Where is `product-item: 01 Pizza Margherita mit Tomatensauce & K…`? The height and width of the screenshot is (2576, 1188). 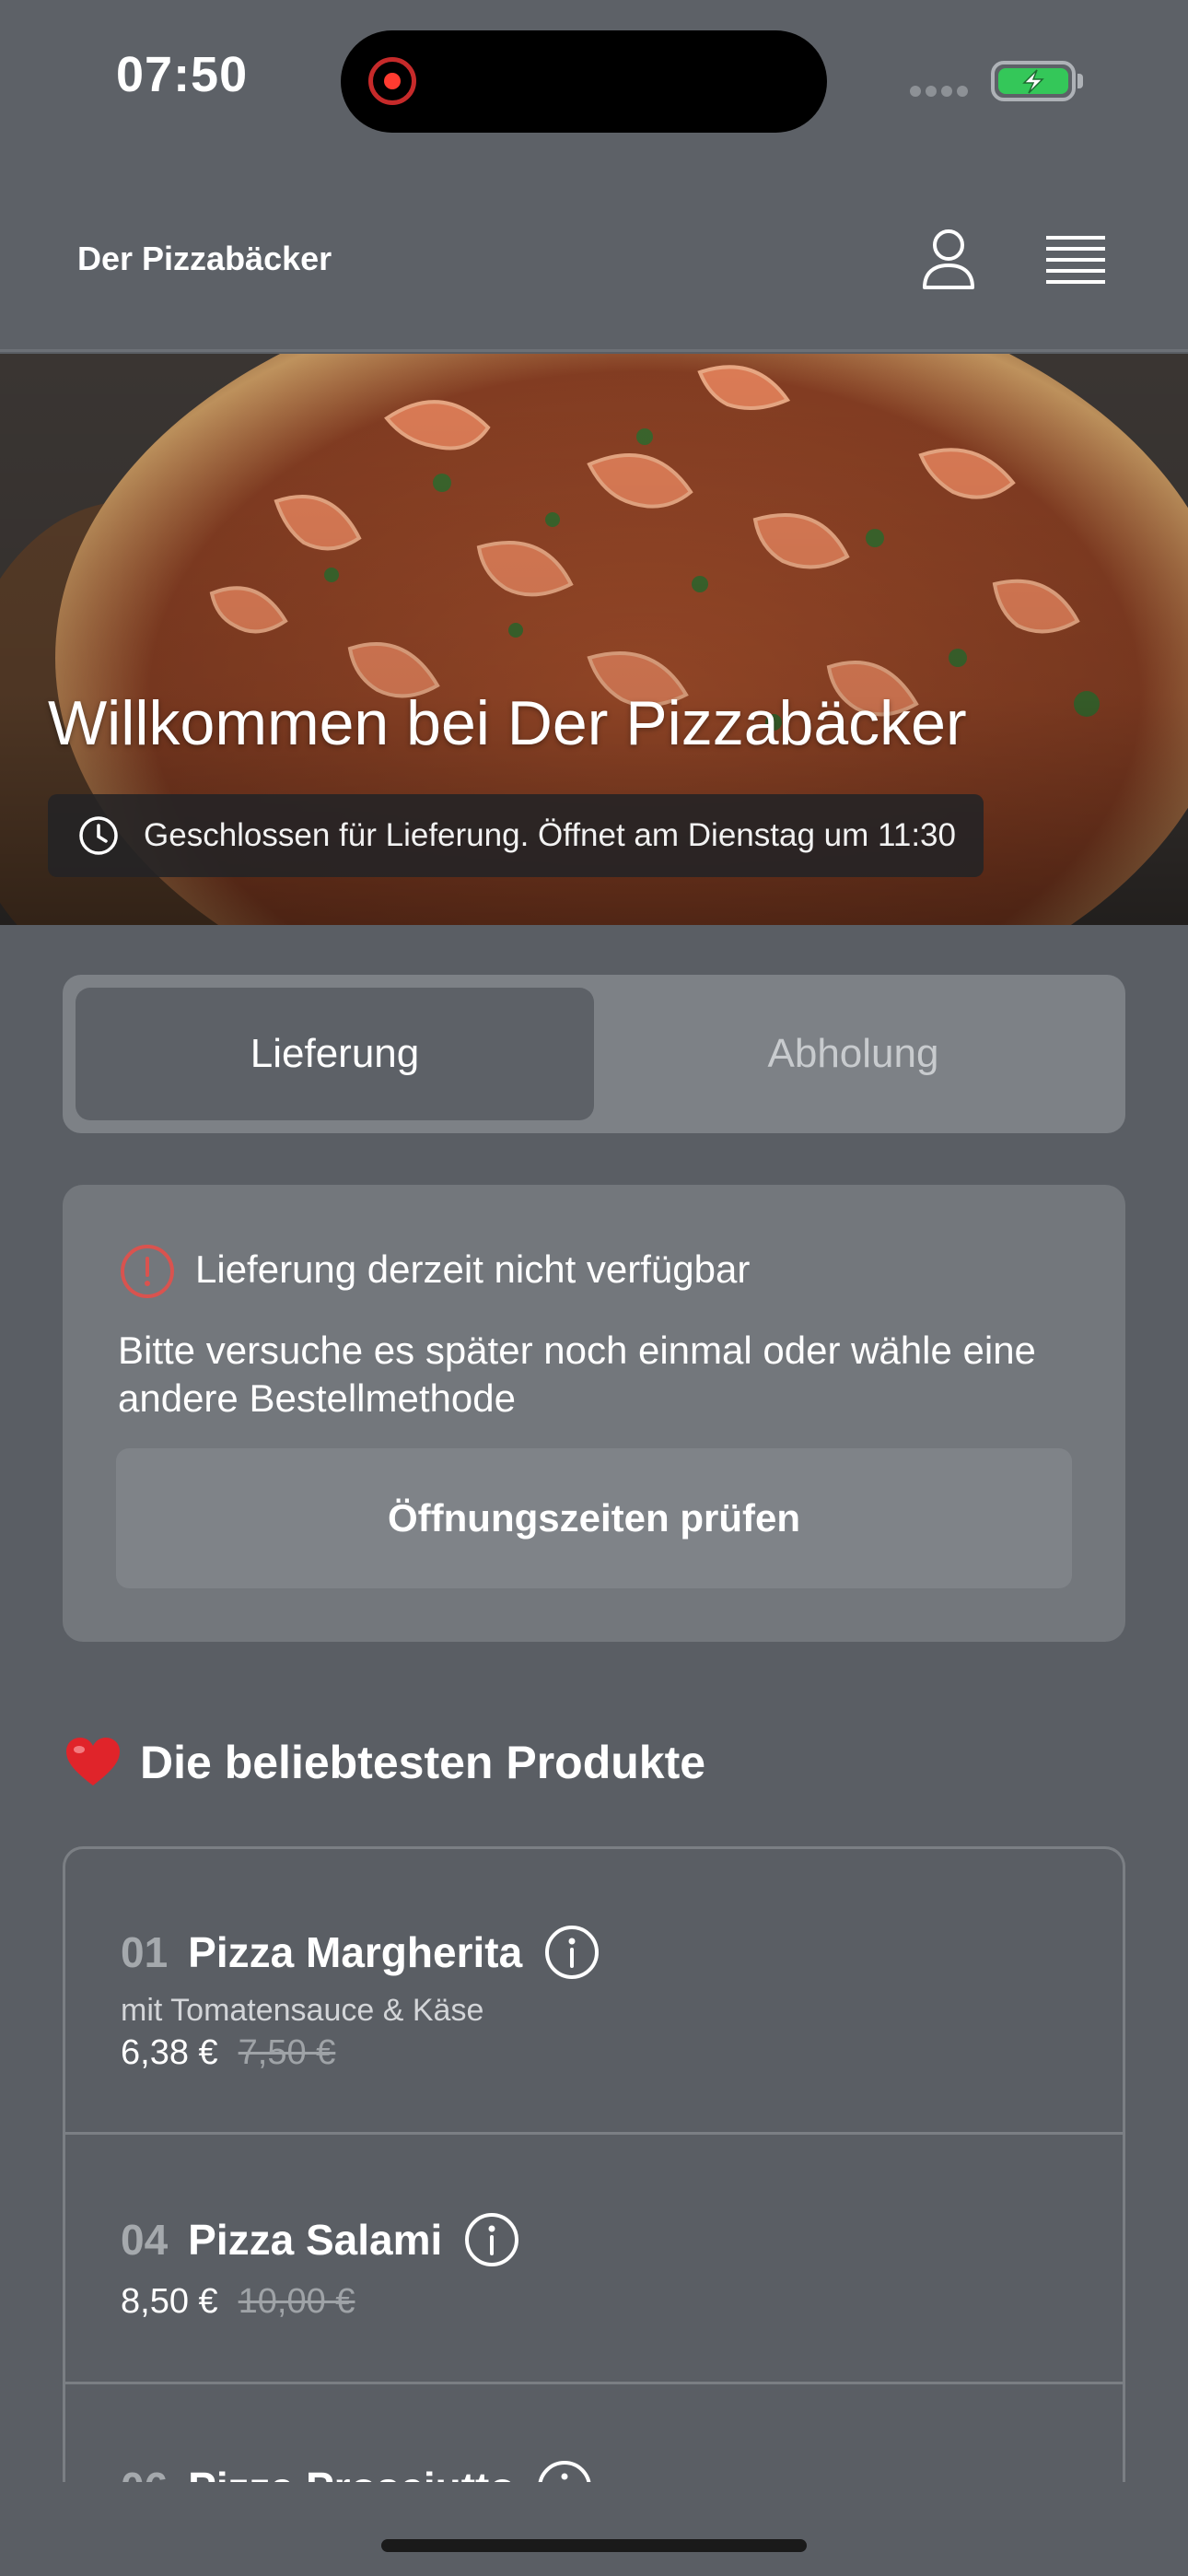
product-item: 01 Pizza Margherita mit Tomatensauce & K… is located at coordinates (594, 1992).